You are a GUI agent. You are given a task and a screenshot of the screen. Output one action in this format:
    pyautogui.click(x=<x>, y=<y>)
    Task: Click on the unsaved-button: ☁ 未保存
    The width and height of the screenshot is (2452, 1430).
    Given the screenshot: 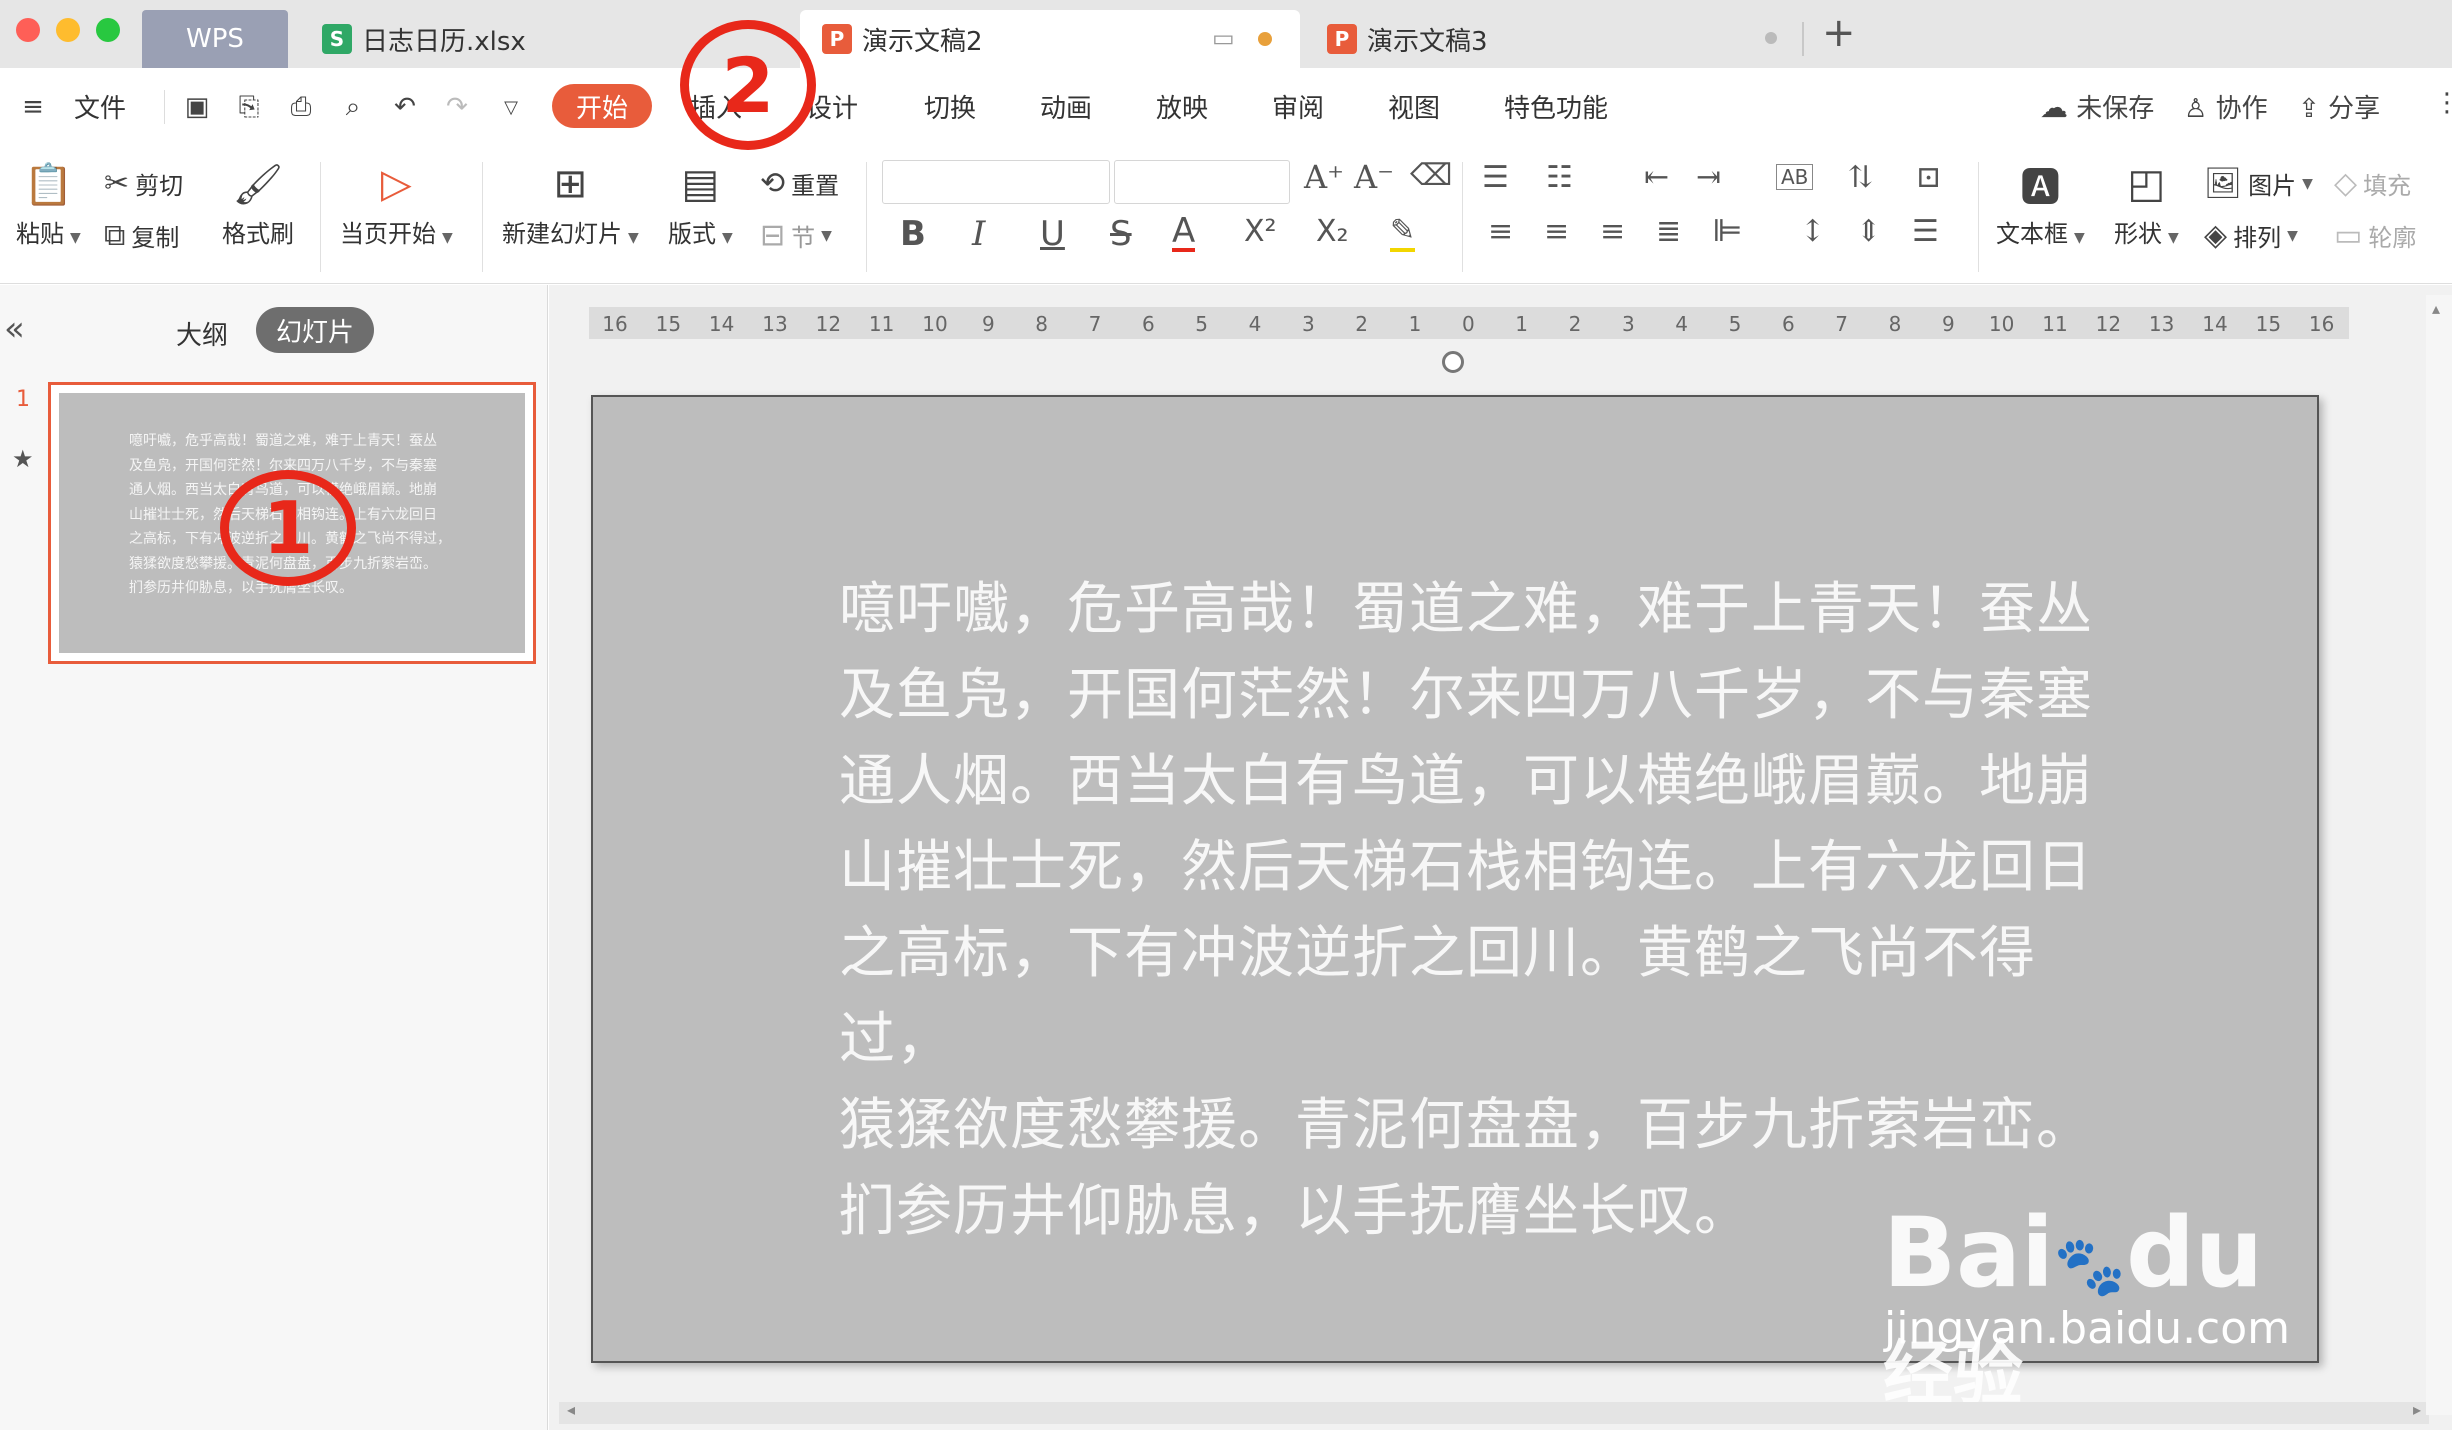 What is the action you would take?
    pyautogui.click(x=2097, y=106)
    